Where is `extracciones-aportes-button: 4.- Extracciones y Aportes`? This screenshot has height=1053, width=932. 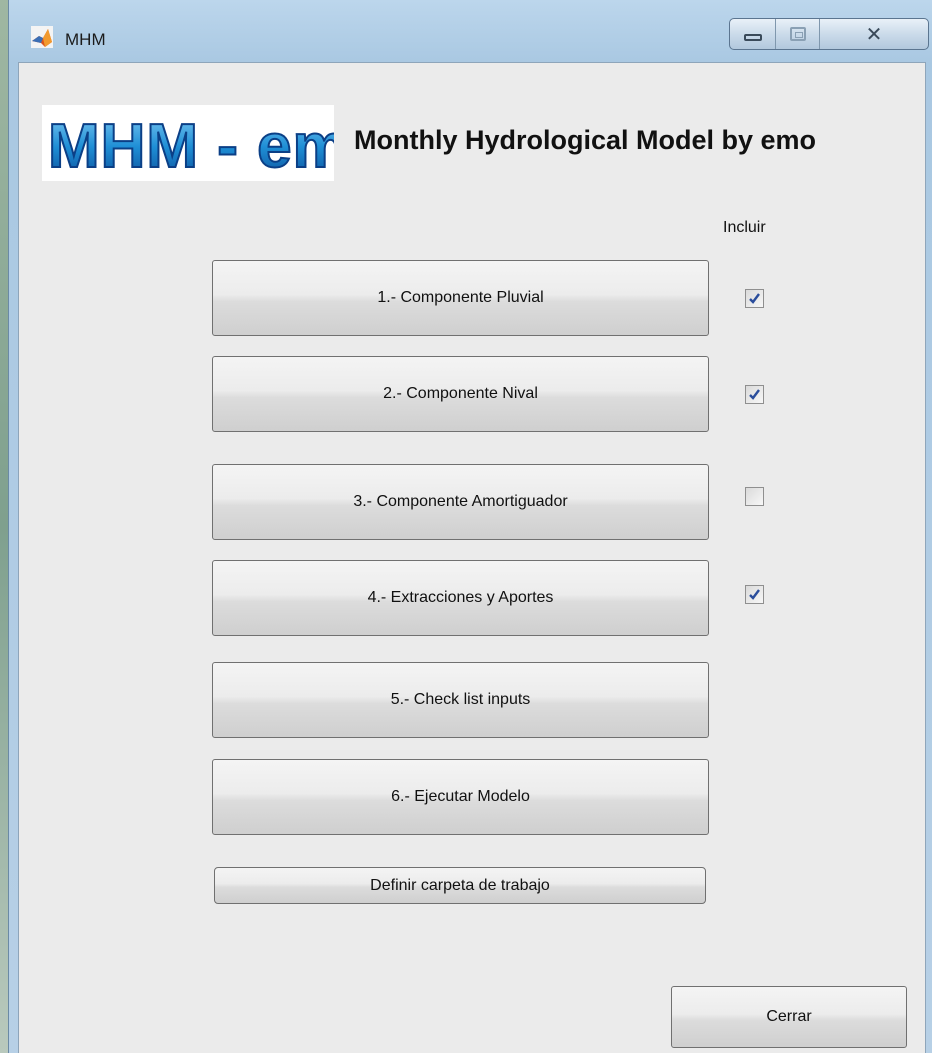 extracciones-aportes-button: 4.- Extracciones y Aportes is located at coordinates (460, 598).